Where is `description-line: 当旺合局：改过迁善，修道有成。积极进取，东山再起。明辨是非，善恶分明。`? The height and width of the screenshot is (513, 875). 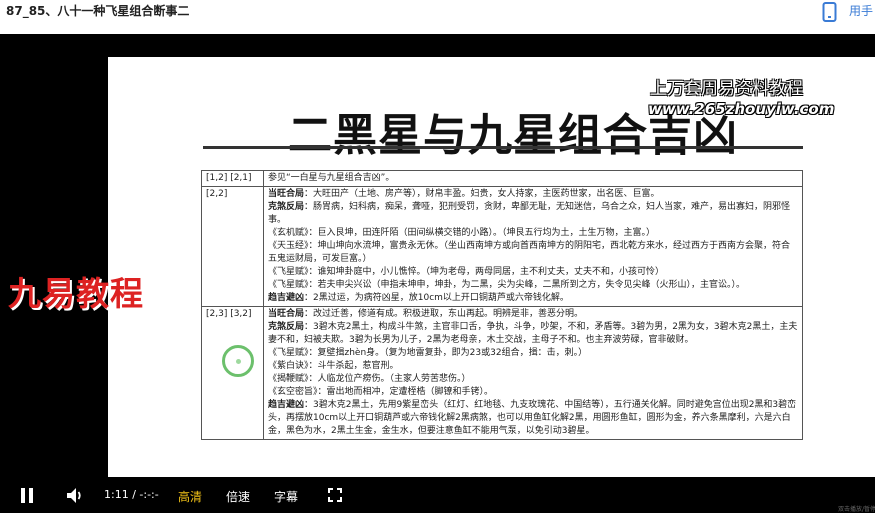 description-line: 当旺合局：改过迁善，修道有成。积极进取，东山再起。明辨是非，善恶分明。 is located at coordinates (533, 314).